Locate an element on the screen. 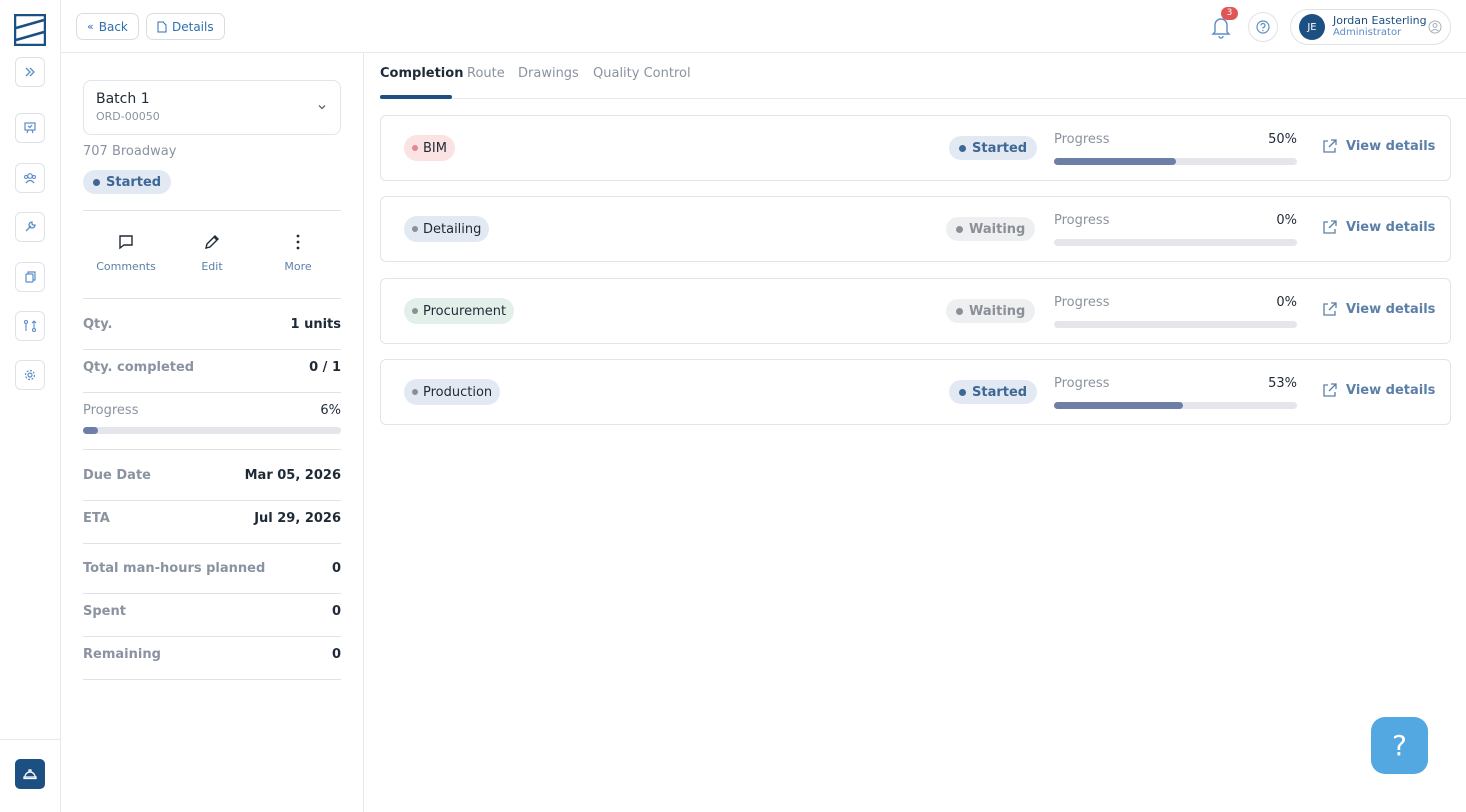  status-label: Waiting is located at coordinates (997, 229).